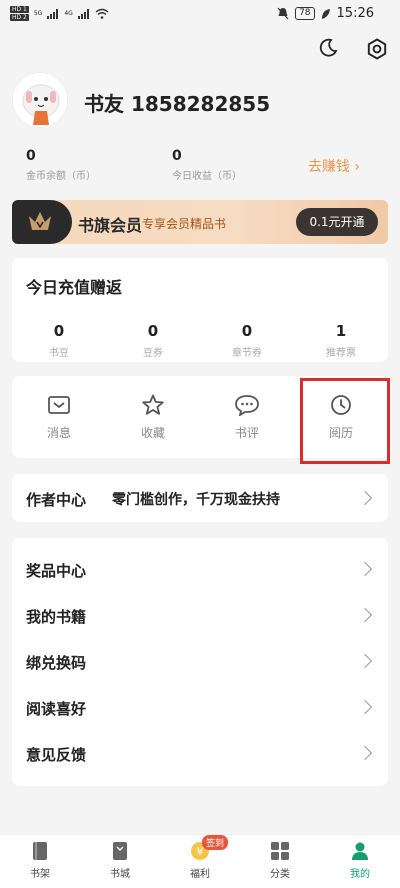 The width and height of the screenshot is (400, 888). What do you see at coordinates (200, 753) in the screenshot?
I see `menu-item-feedback: 意见反馈` at bounding box center [200, 753].